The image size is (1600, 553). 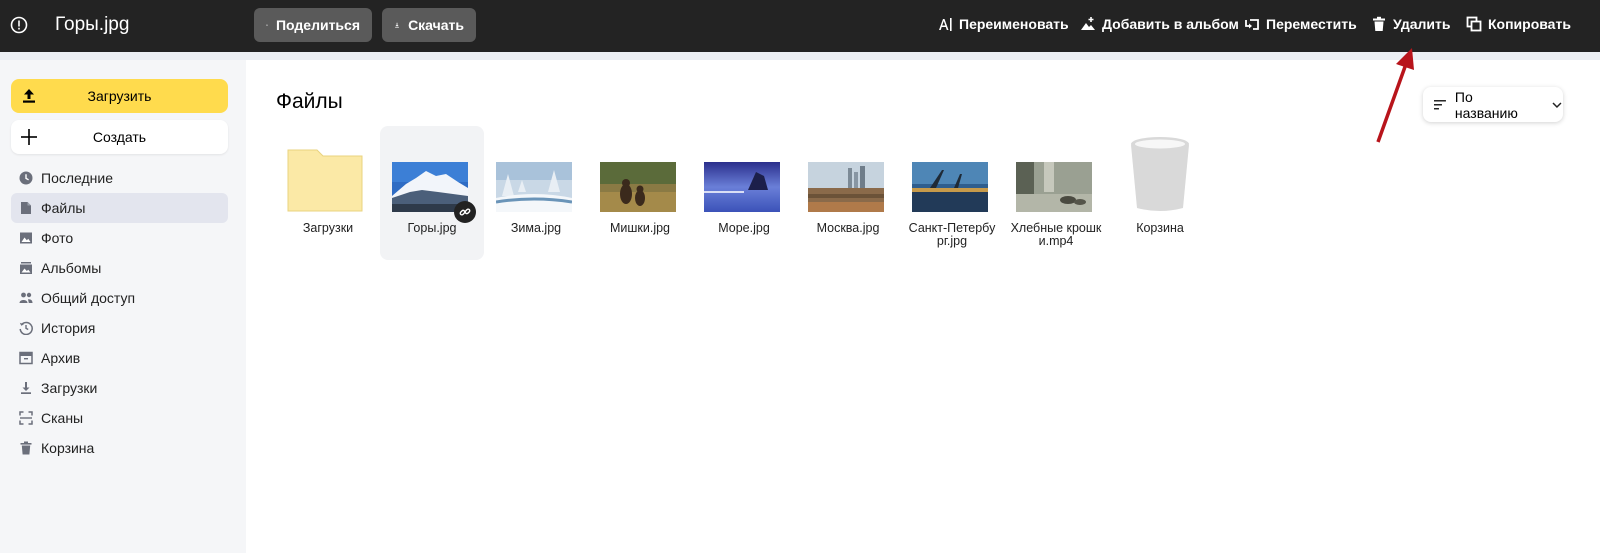 What do you see at coordinates (1395, 95) in the screenshot?
I see `annotation-arrow` at bounding box center [1395, 95].